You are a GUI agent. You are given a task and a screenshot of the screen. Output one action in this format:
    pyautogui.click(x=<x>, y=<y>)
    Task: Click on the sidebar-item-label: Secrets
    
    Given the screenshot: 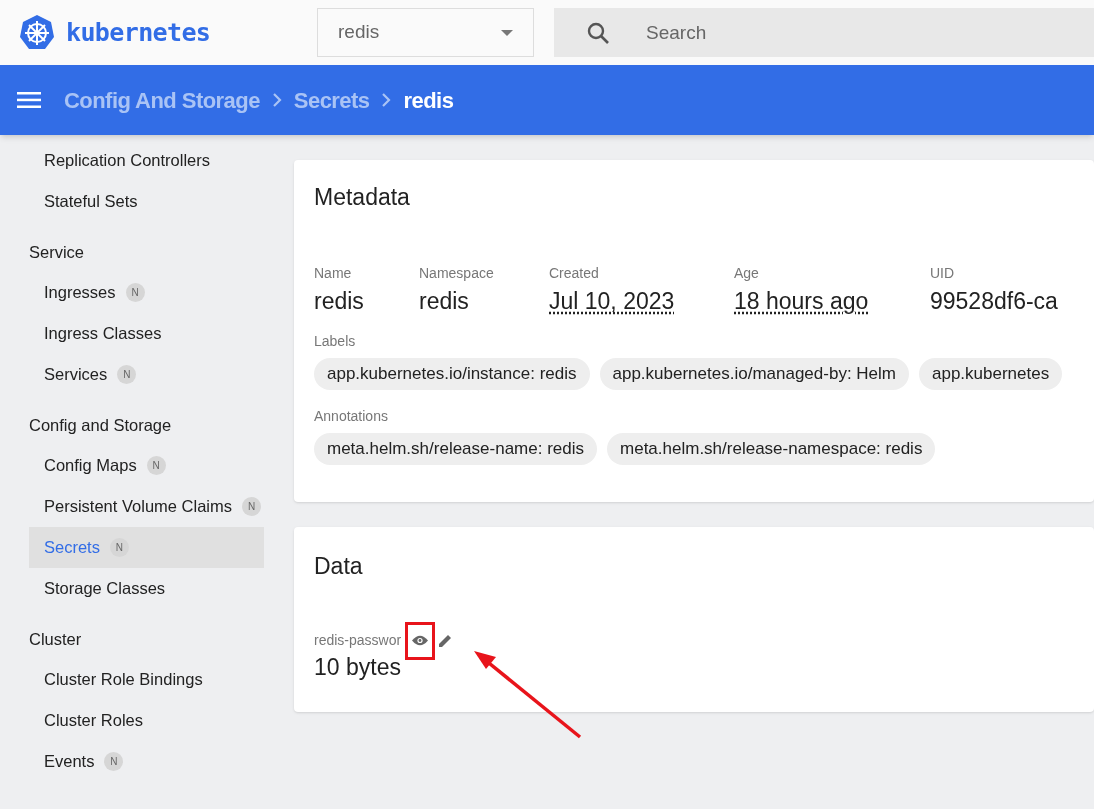 What is the action you would take?
    pyautogui.click(x=72, y=548)
    